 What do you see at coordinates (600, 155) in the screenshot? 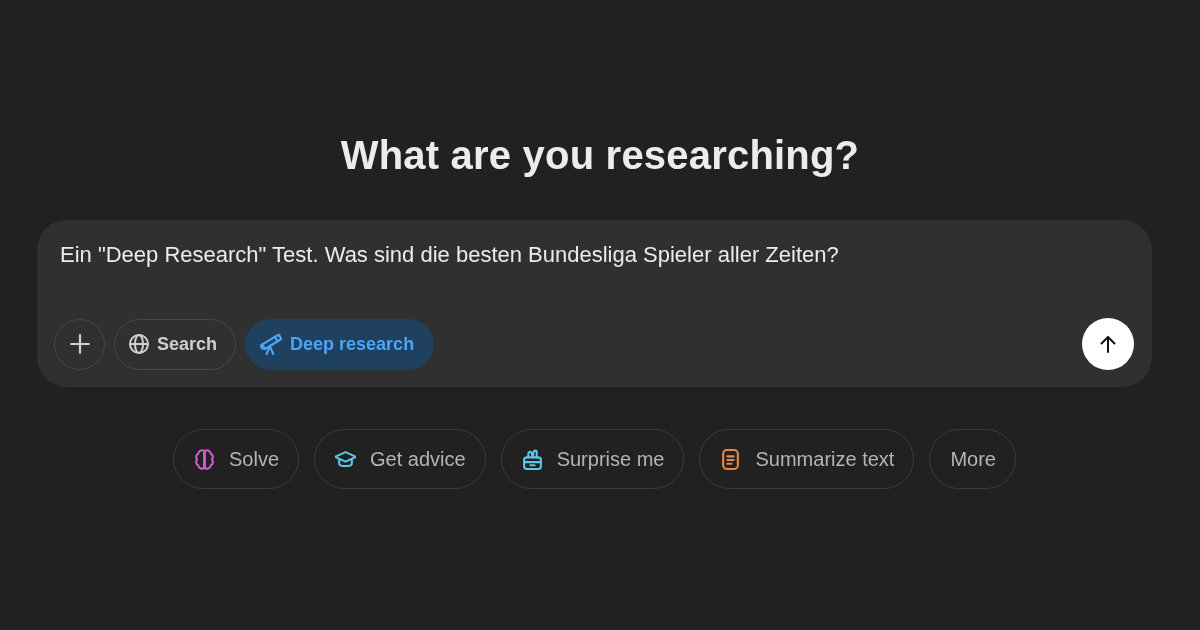
I see `page-heading: What are you researching?` at bounding box center [600, 155].